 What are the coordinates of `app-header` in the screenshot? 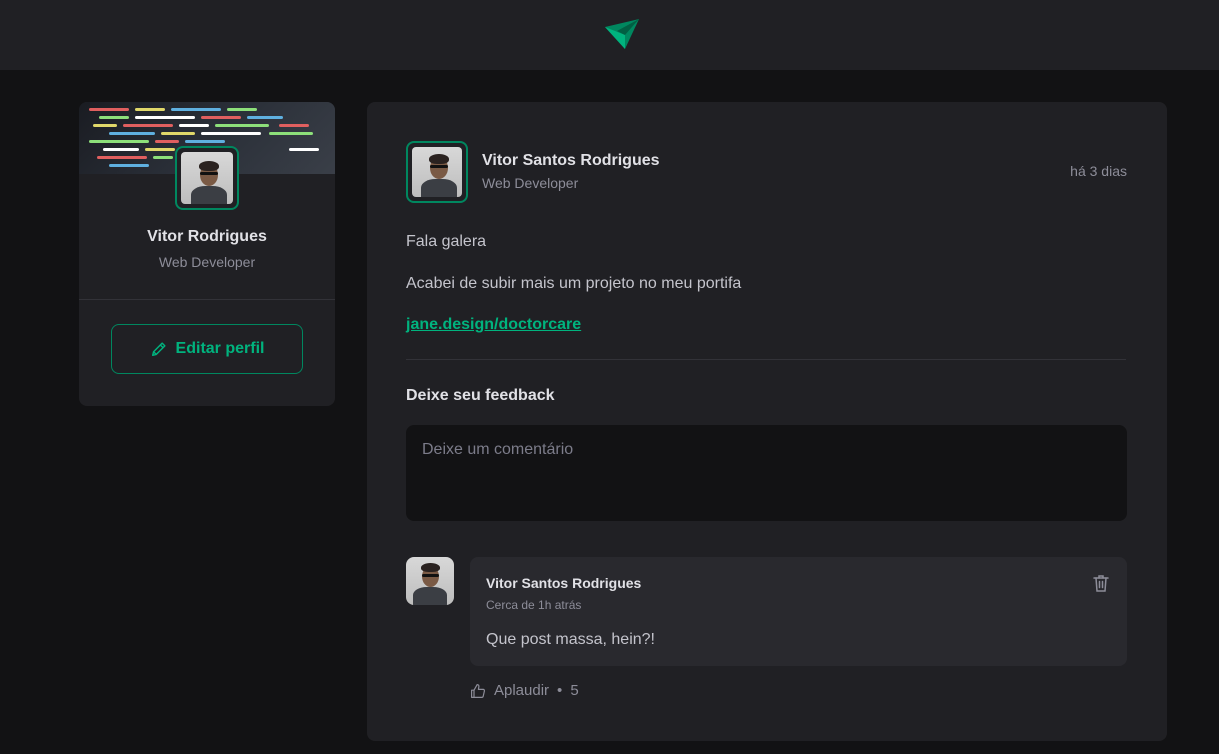 It's located at (609, 35).